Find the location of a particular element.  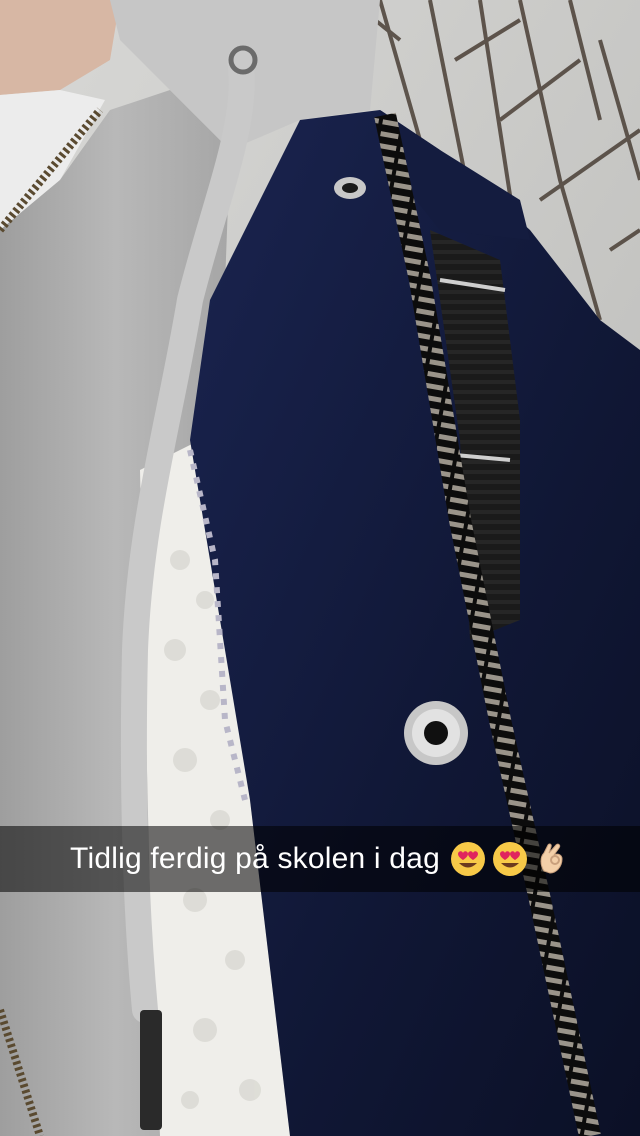

caption-text: Tidlig ferdig på skolen i dag is located at coordinates (255, 858).